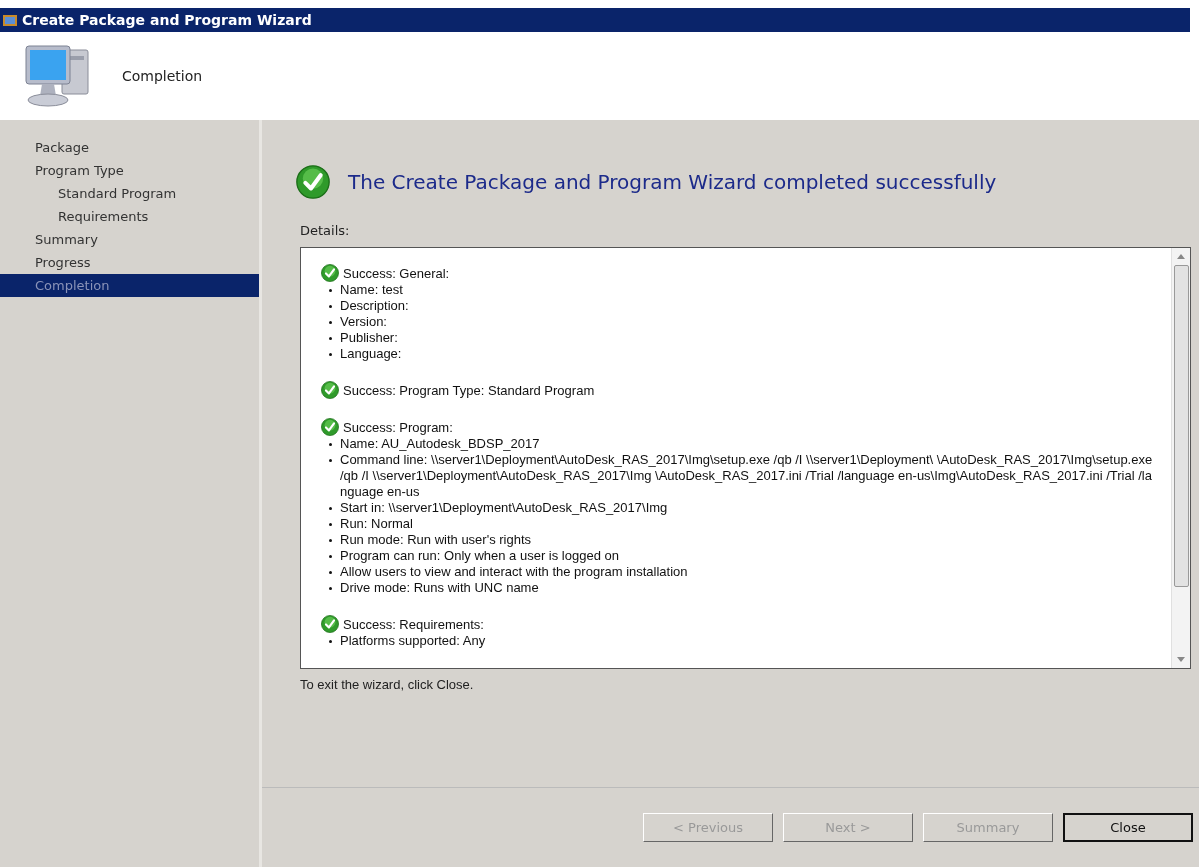 The width and height of the screenshot is (1199, 867). Describe the element at coordinates (479, 555) in the screenshot. I see `detail-item: Program can run: Only when a user is logged on` at that location.